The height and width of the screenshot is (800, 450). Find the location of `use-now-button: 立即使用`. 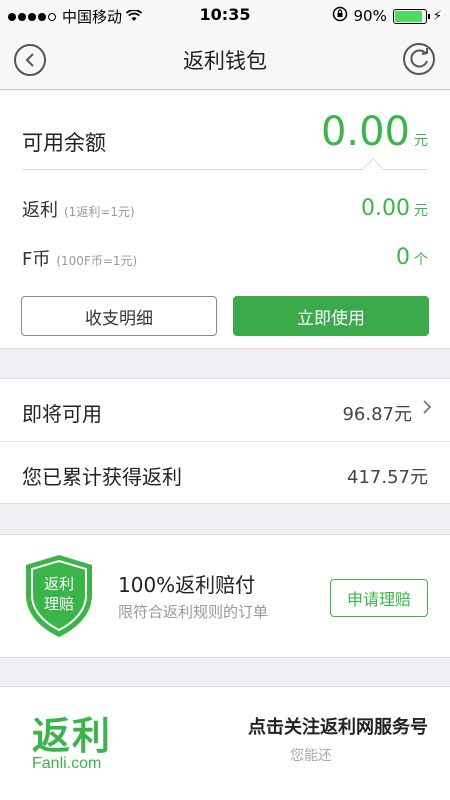

use-now-button: 立即使用 is located at coordinates (331, 316).